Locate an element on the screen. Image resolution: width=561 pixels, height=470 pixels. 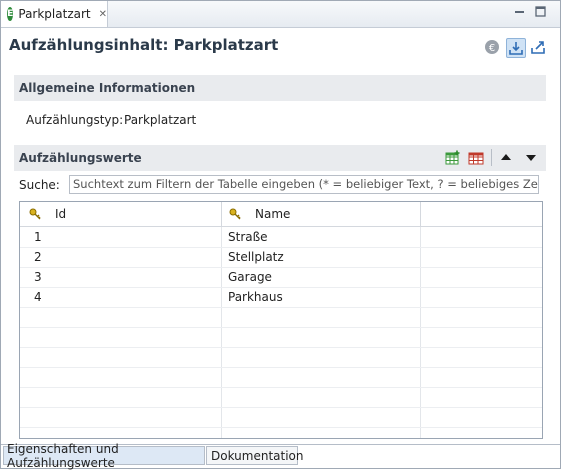
add-row-icon is located at coordinates (453, 158).